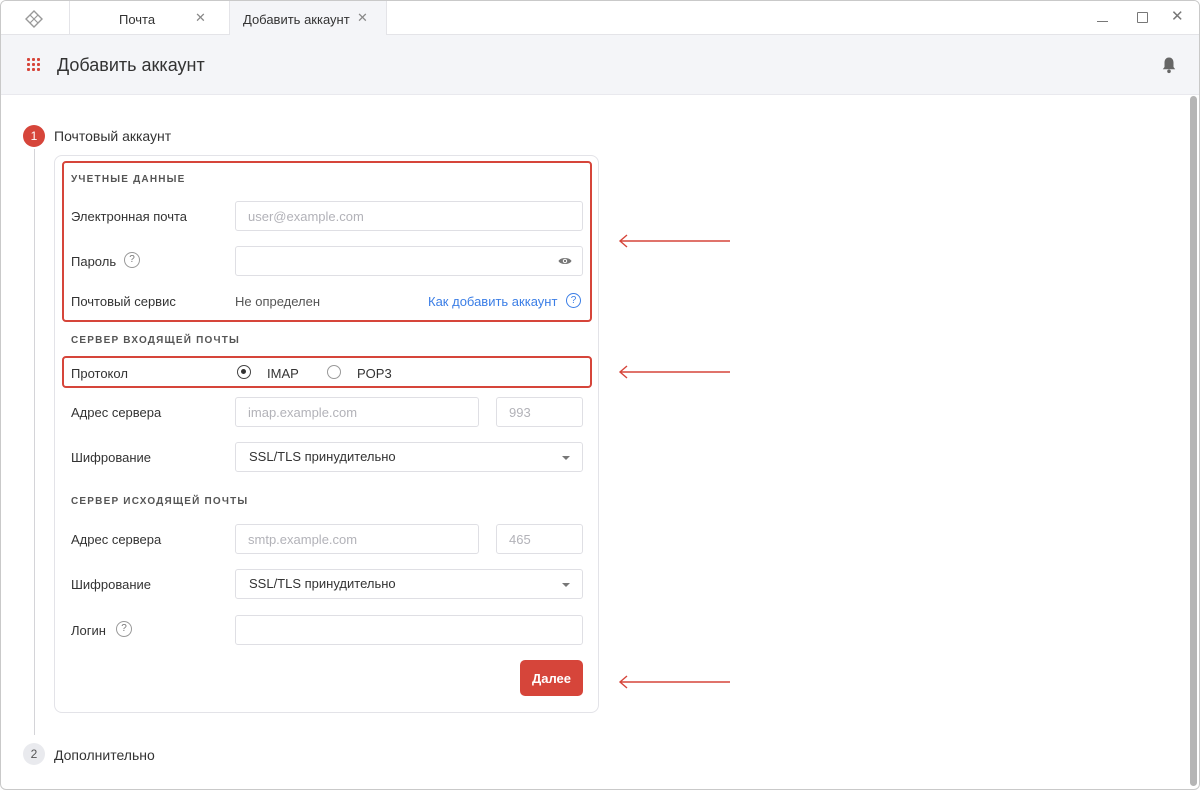 The width and height of the screenshot is (1200, 790). What do you see at coordinates (1179, 16) in the screenshot?
I see `window-close-icon: ✕` at bounding box center [1179, 16].